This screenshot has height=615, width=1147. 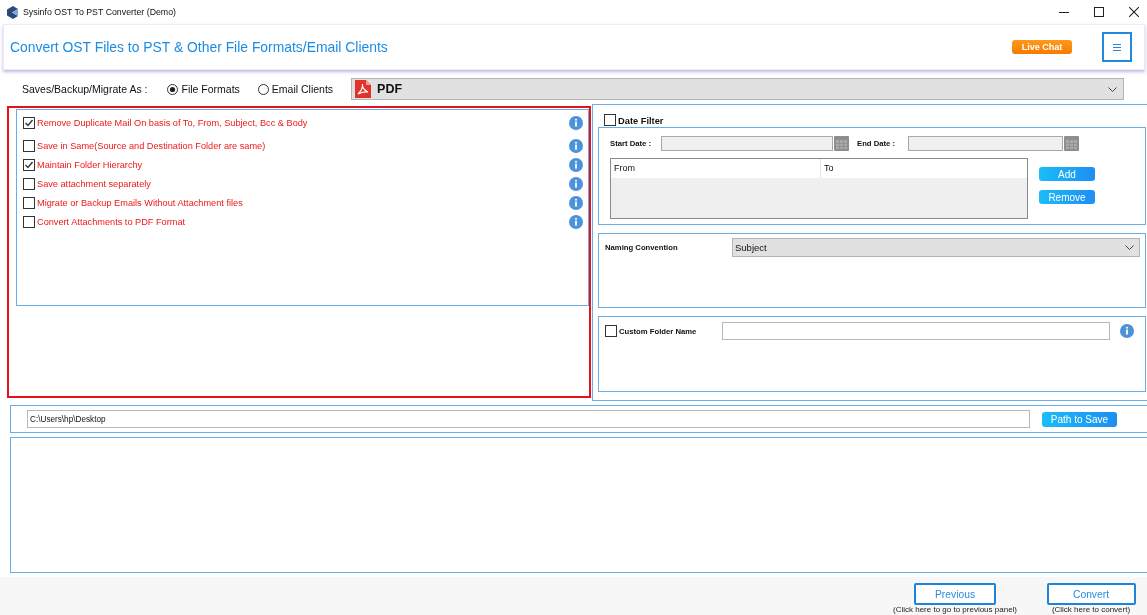 What do you see at coordinates (528, 419) in the screenshot?
I see `path-field: C:\Users\hp\Desktop` at bounding box center [528, 419].